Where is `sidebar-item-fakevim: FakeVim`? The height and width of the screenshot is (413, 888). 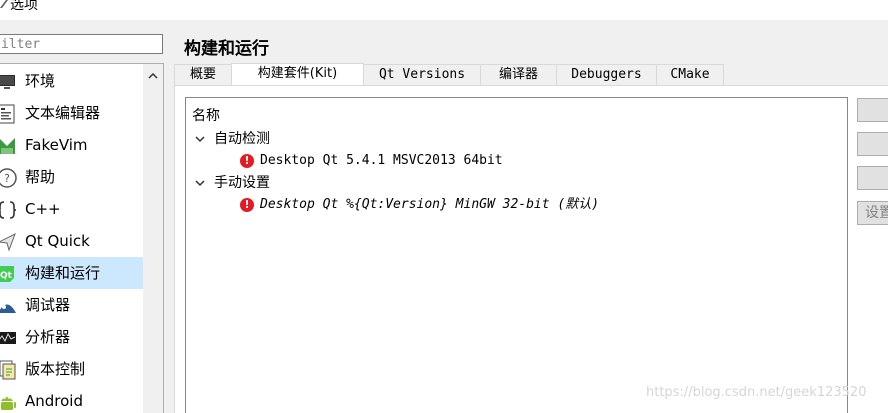 sidebar-item-fakevim: FakeVim is located at coordinates (71, 145).